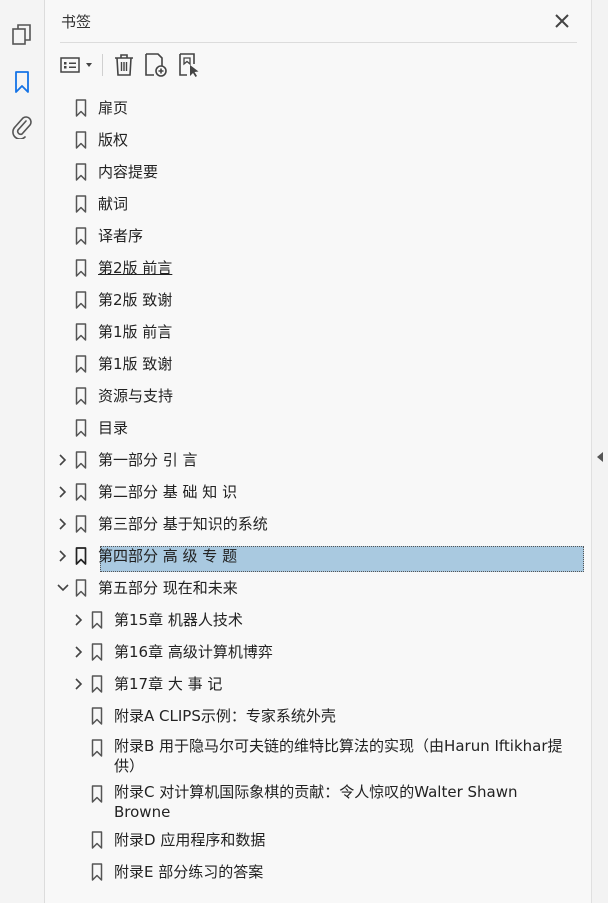  Describe the element at coordinates (189, 872) in the screenshot. I see `bookmark-label: 附录E 部分练习的答案` at that location.